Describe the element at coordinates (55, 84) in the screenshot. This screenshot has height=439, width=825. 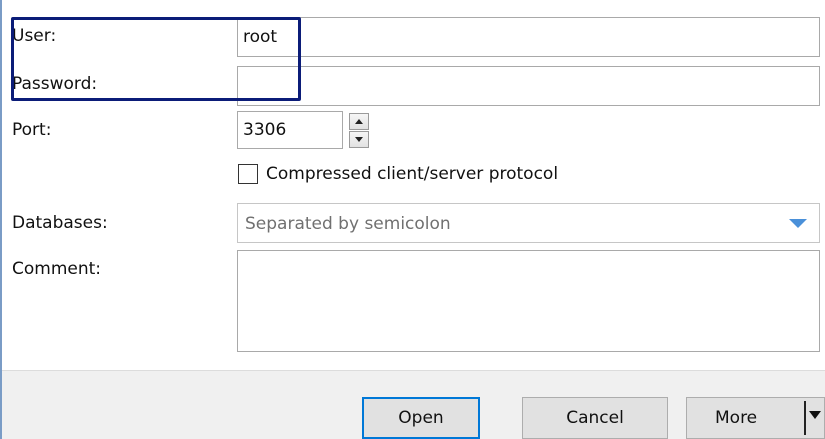
I see `password-label: Password:` at that location.